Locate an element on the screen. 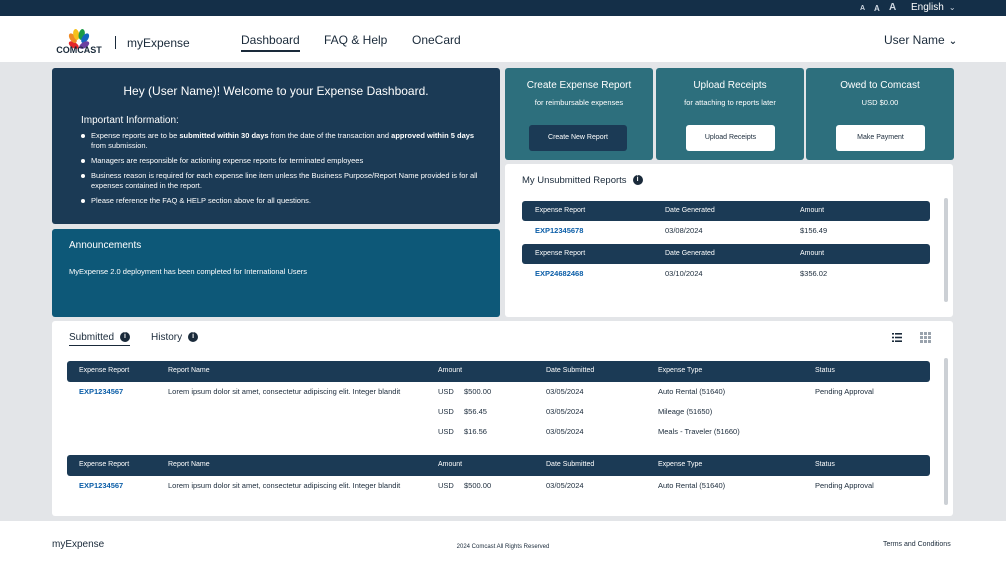 Image resolution: width=1006 pixels, height=566 pixels. make-payment-button: Make Payment is located at coordinates (880, 138).